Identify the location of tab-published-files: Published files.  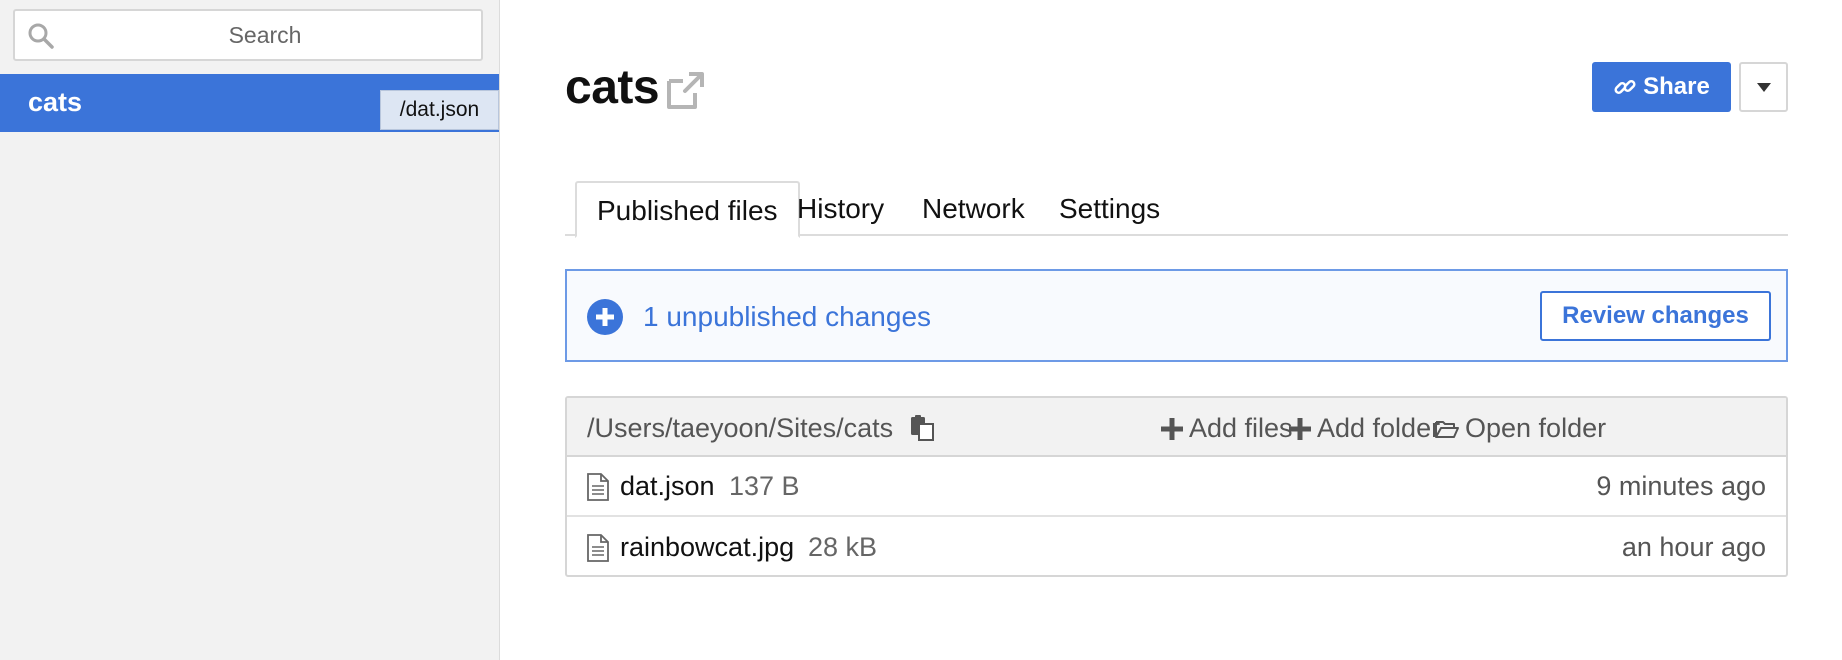
(687, 209).